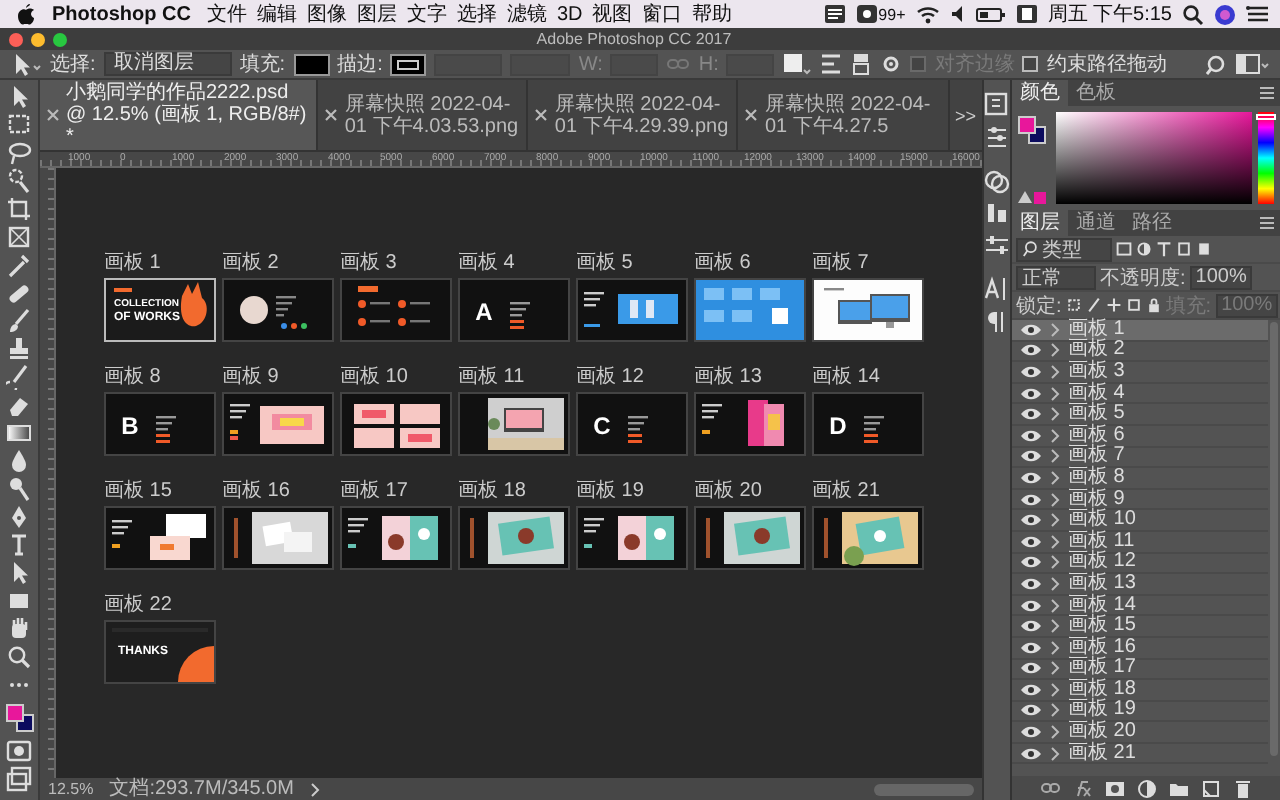 This screenshot has height=800, width=1280. Describe the element at coordinates (997, 289) in the screenshot. I see `character-icon` at that location.